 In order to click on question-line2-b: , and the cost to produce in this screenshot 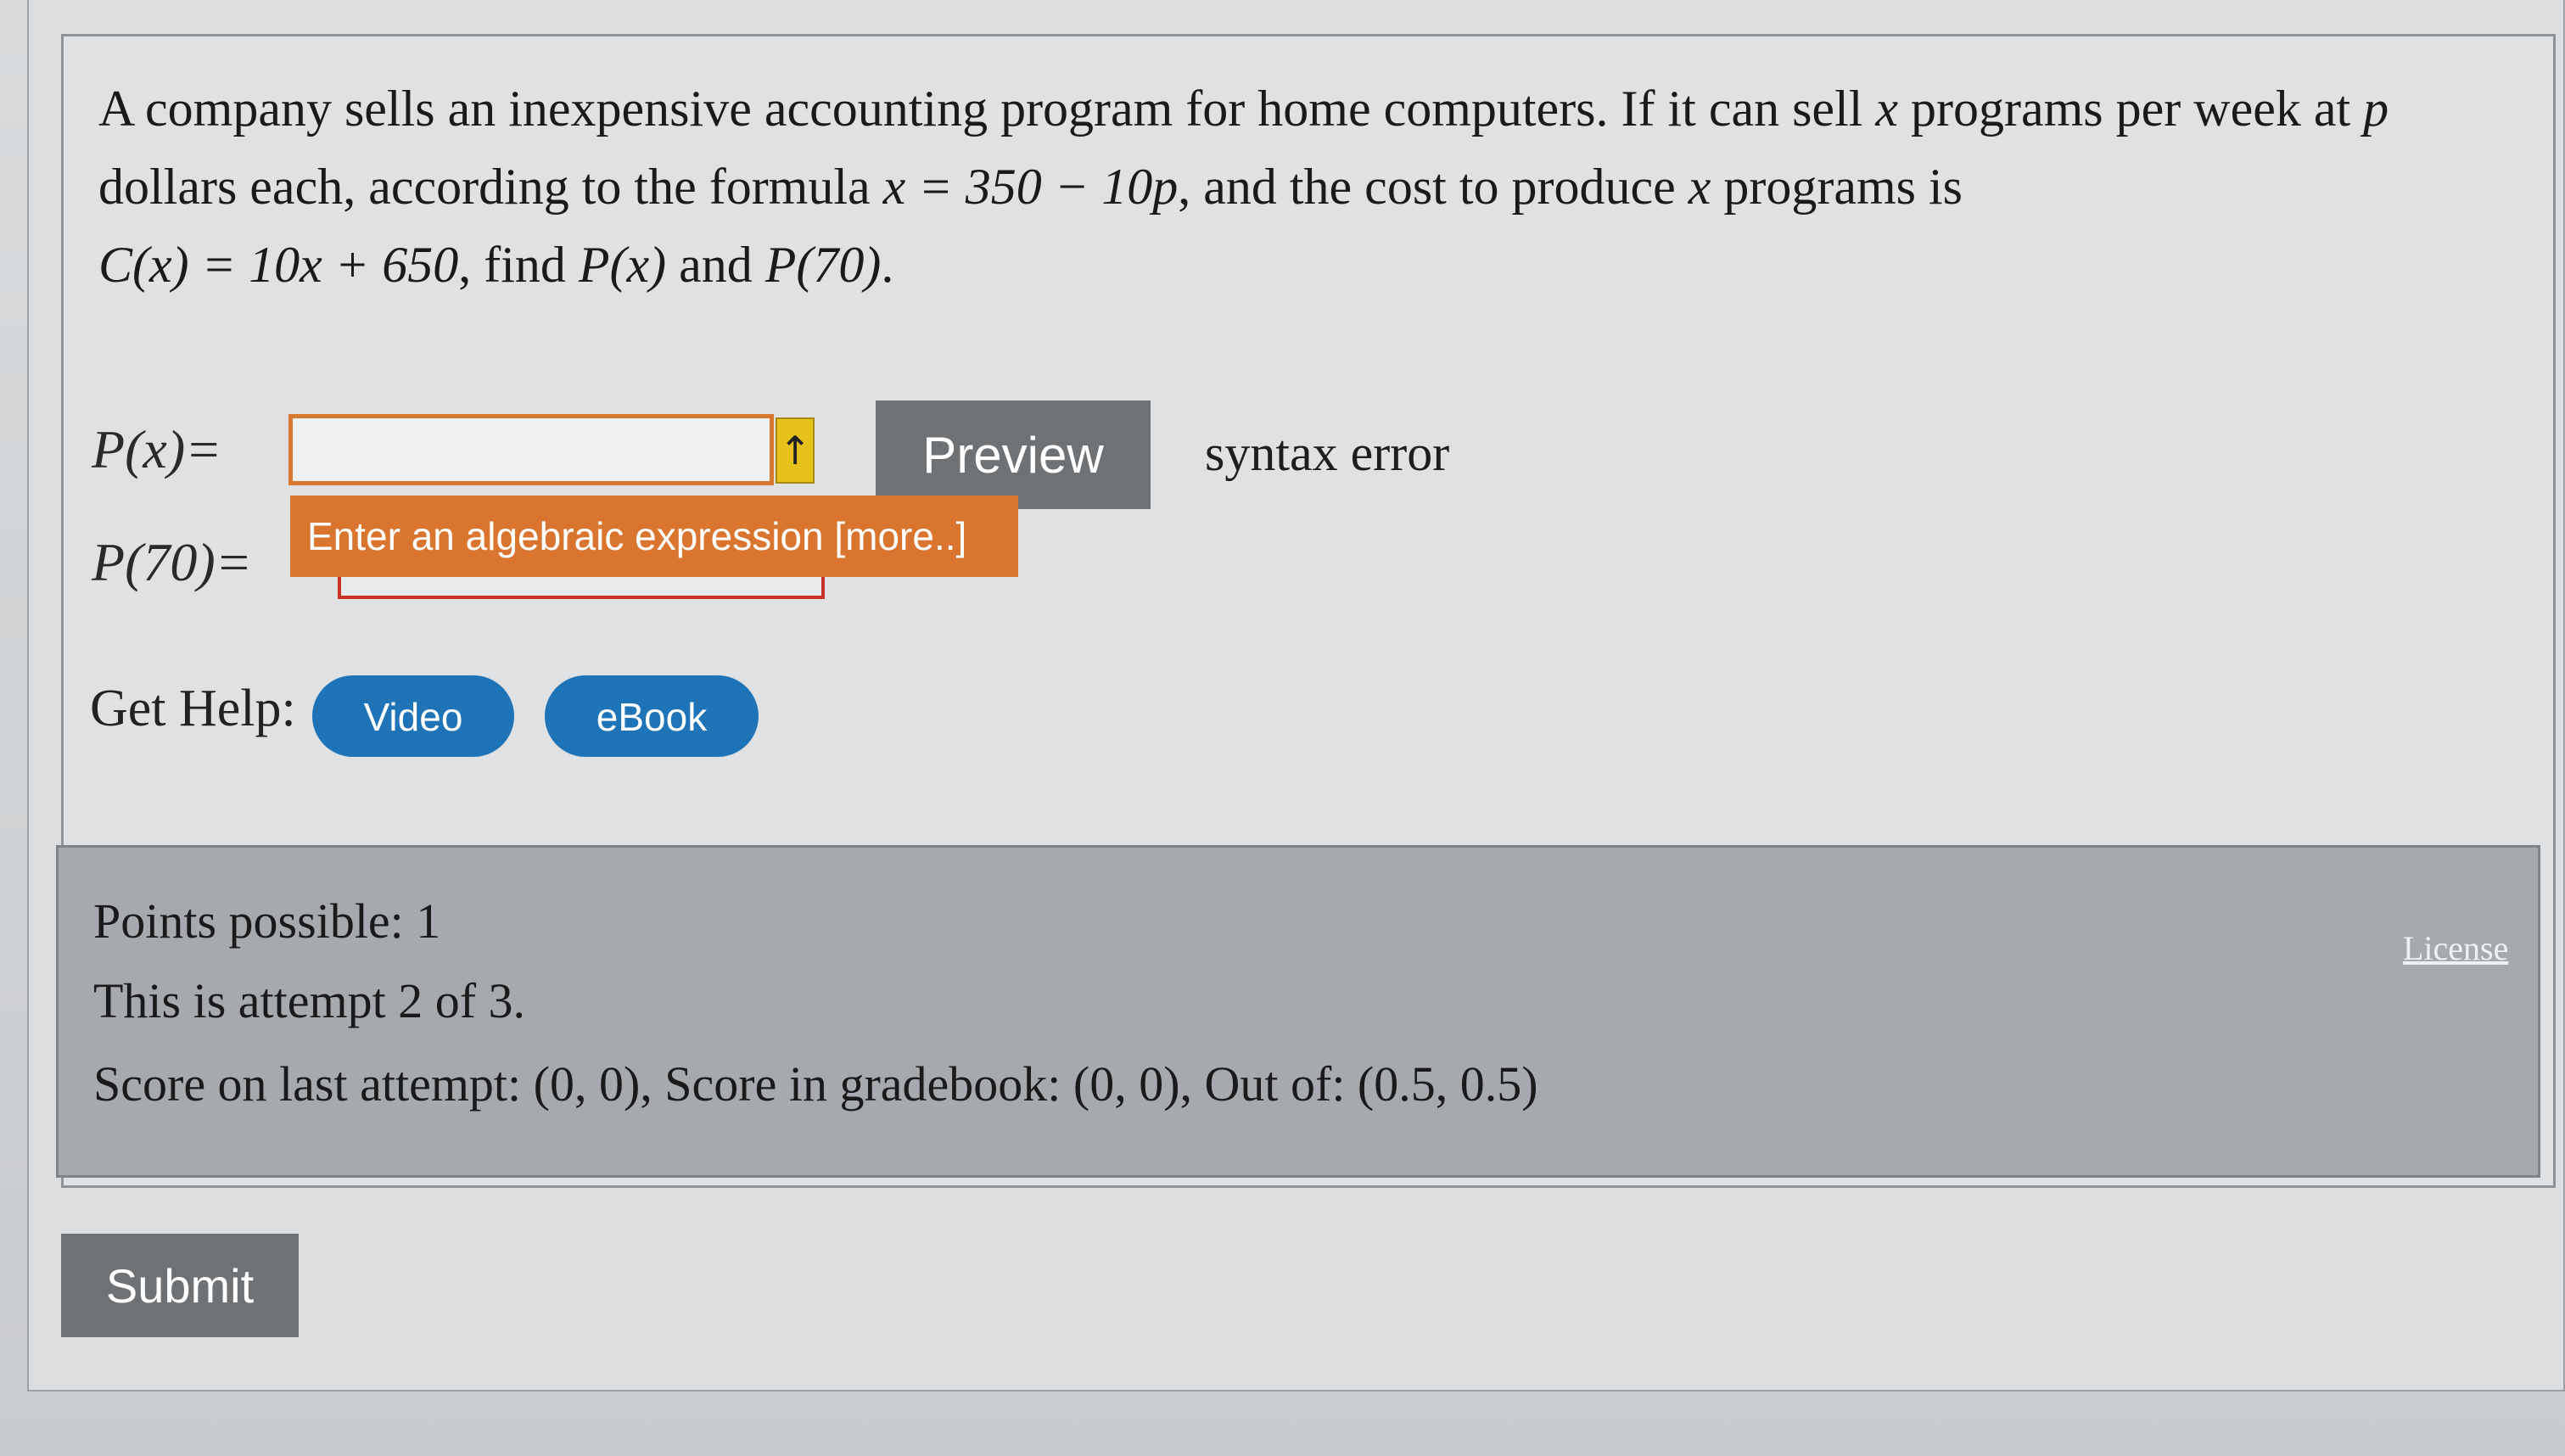, I will do `click(1433, 187)`.